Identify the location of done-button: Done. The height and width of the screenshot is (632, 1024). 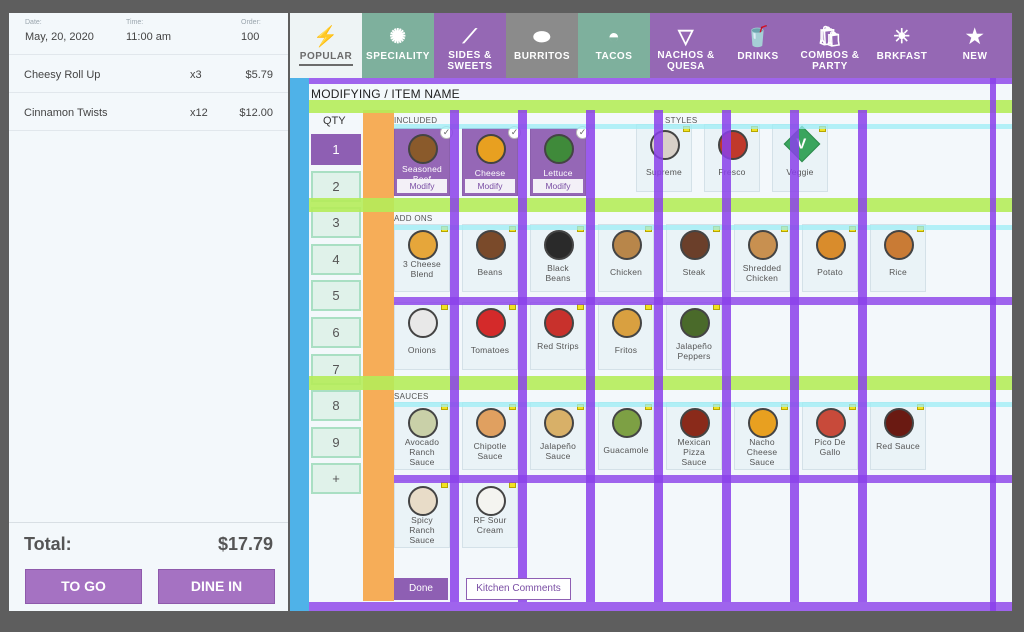
(421, 589).